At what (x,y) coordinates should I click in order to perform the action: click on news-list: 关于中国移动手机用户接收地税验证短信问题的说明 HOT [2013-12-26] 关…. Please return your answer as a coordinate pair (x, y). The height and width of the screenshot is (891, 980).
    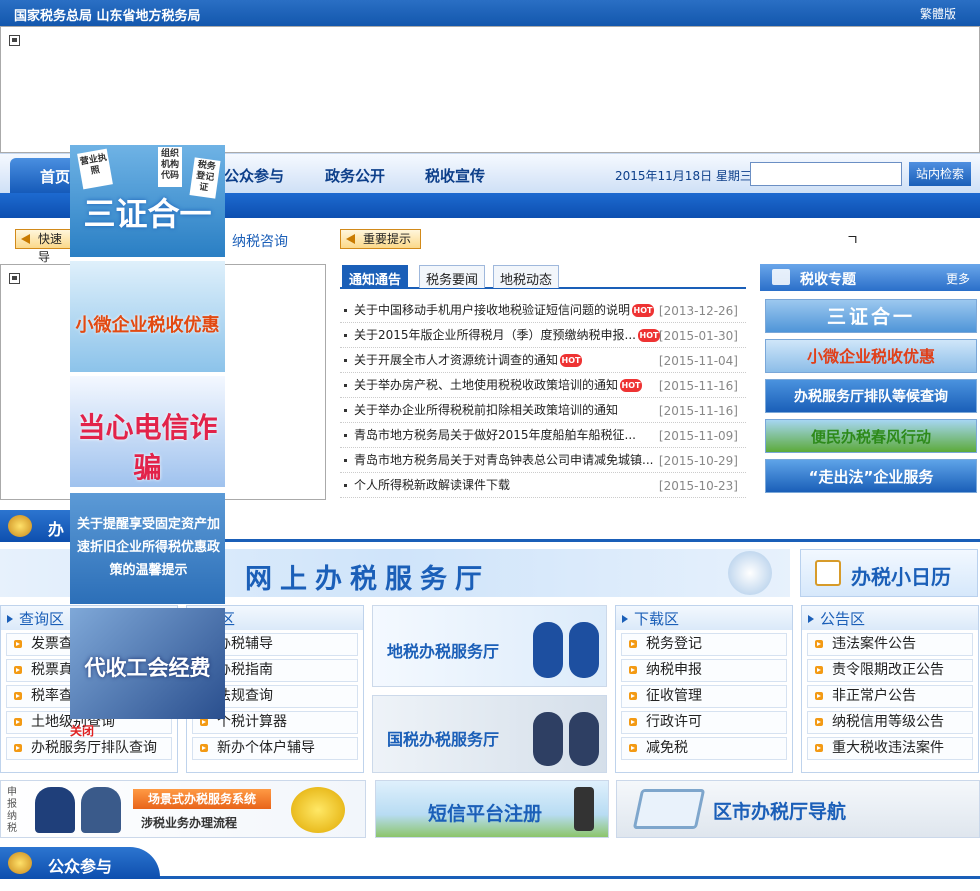
    Looking at the image, I should click on (543, 398).